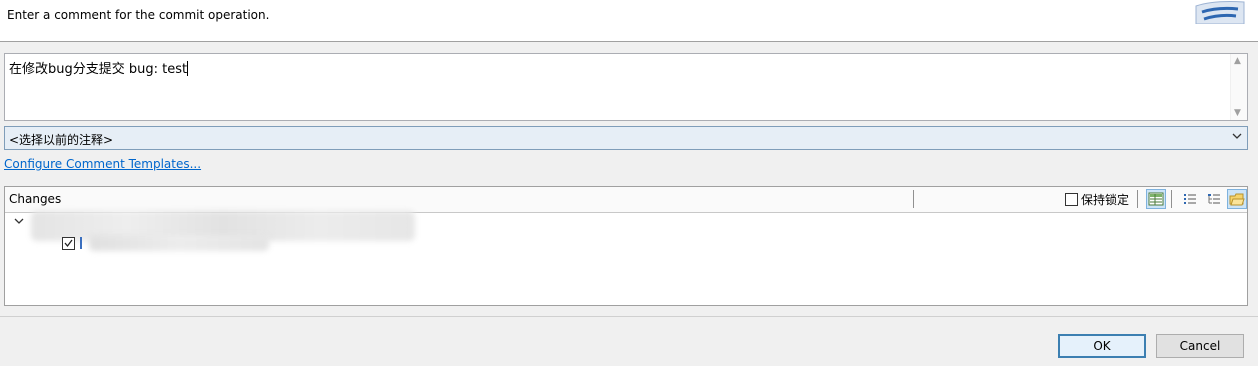 The image size is (1258, 366). What do you see at coordinates (1200, 346) in the screenshot?
I see `cancel-button: Cancel` at bounding box center [1200, 346].